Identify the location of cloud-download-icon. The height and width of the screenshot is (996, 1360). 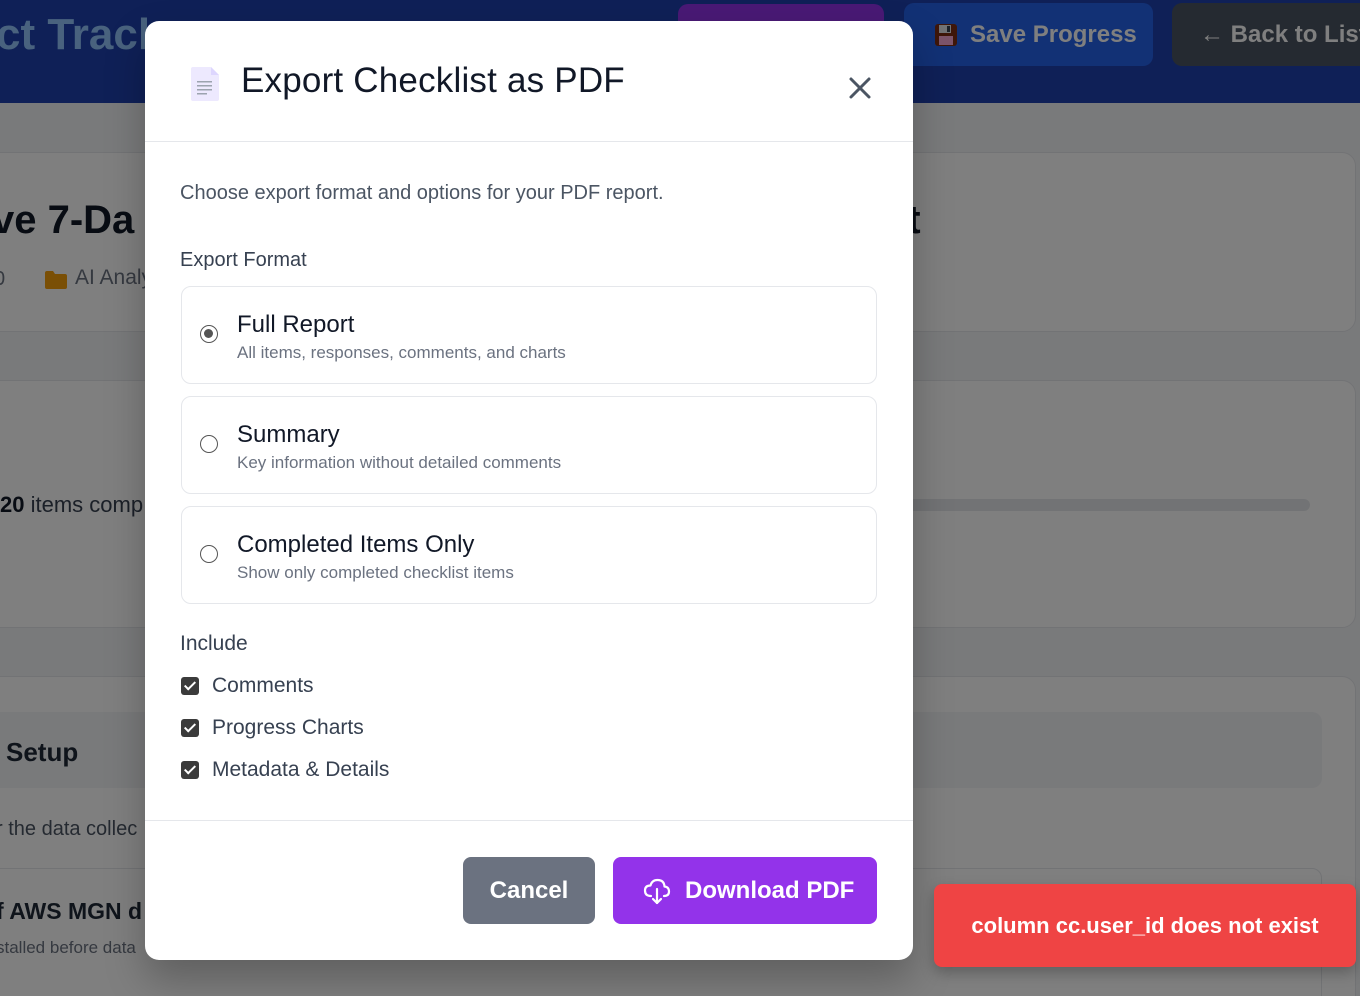
(657, 891).